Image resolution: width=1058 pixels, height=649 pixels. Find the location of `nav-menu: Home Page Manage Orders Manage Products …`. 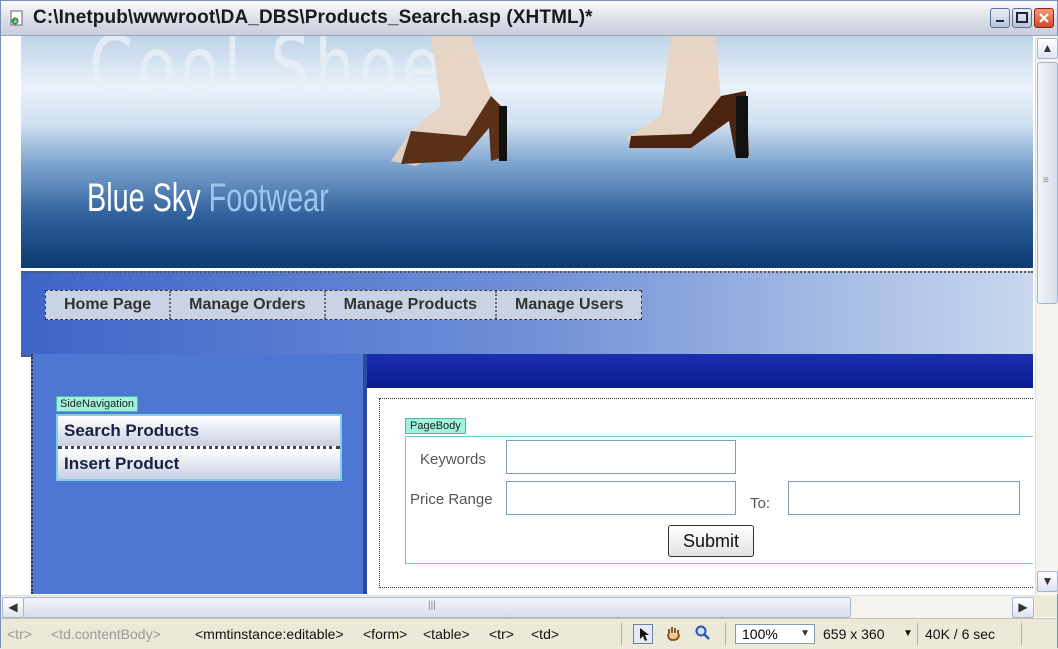

nav-menu: Home Page Manage Orders Manage Products … is located at coordinates (344, 305).